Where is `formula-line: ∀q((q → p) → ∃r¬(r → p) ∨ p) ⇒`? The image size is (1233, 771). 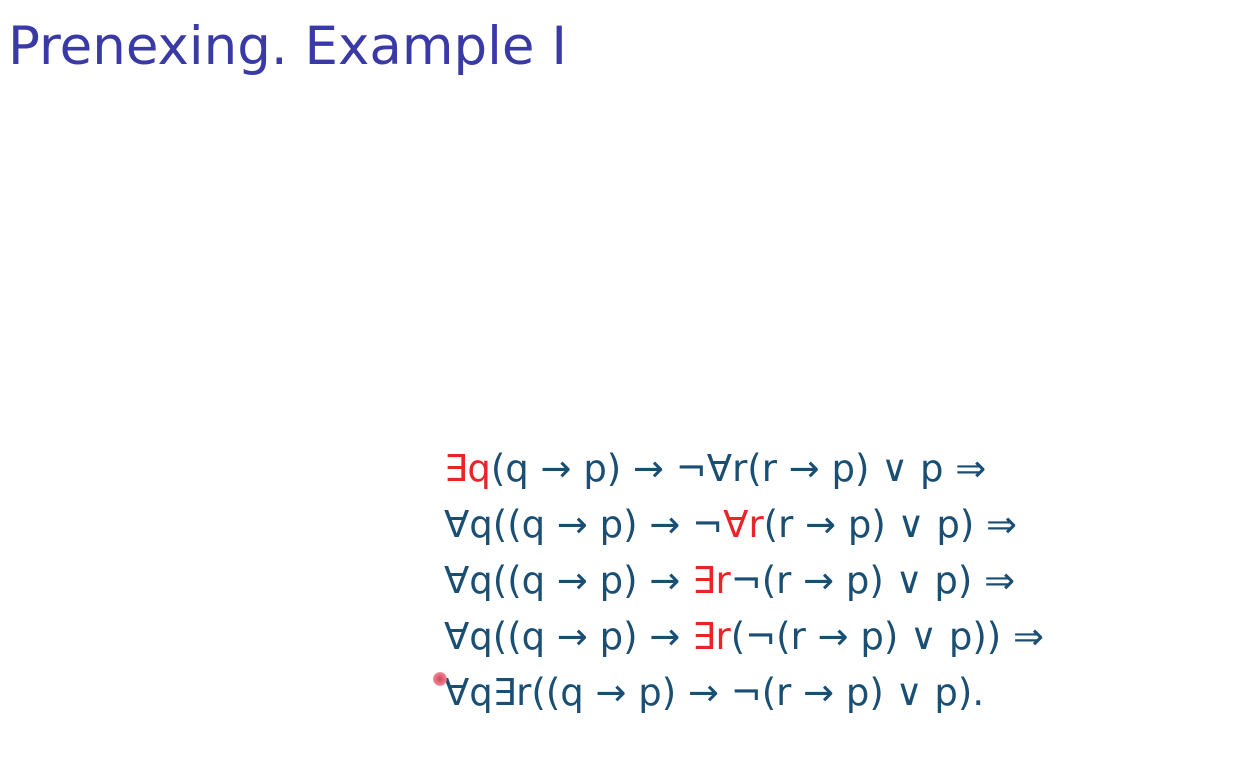 formula-line: ∀q((q → p) → ∃r¬(r → p) ∨ p) ⇒ is located at coordinates (744, 581).